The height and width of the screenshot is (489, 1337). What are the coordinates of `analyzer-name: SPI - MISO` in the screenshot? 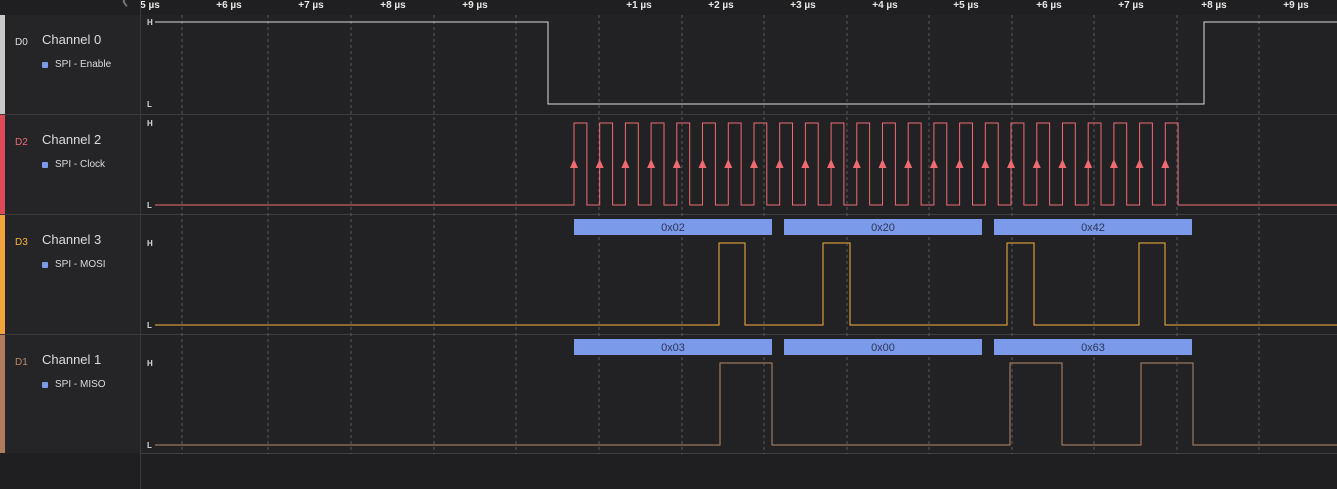 It's located at (80, 384).